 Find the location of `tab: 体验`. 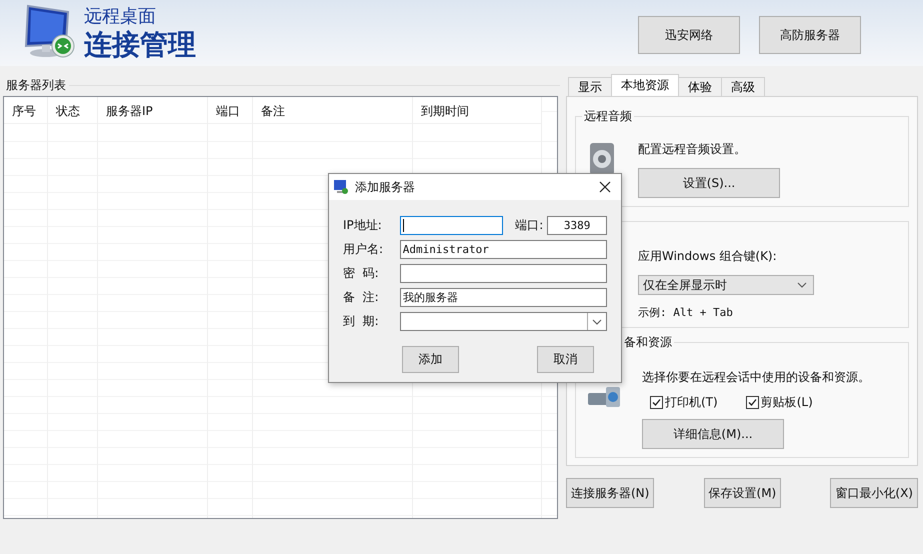

tab: 体验 is located at coordinates (700, 86).